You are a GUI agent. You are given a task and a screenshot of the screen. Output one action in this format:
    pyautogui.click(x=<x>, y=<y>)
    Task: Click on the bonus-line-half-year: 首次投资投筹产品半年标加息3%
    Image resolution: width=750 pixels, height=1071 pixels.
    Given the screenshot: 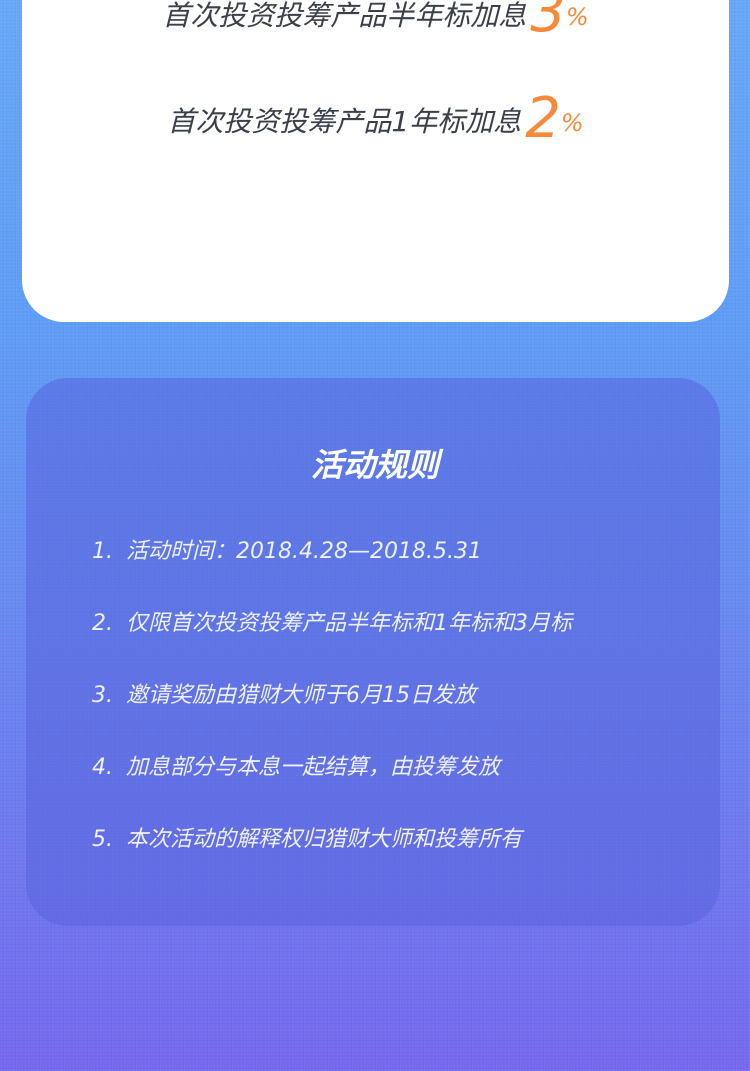 What is the action you would take?
    pyautogui.click(x=375, y=22)
    